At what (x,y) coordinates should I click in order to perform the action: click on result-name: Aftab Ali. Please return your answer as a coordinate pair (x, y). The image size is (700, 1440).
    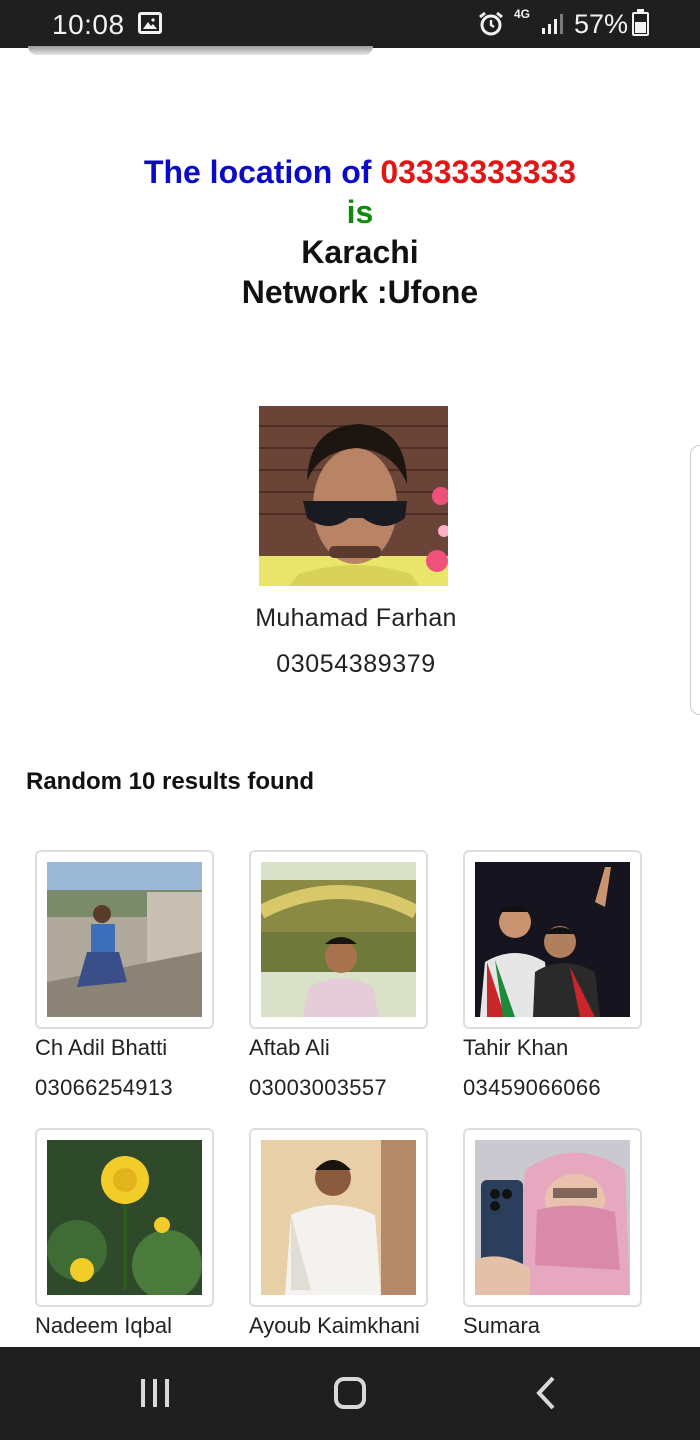
    Looking at the image, I should click on (289, 1047).